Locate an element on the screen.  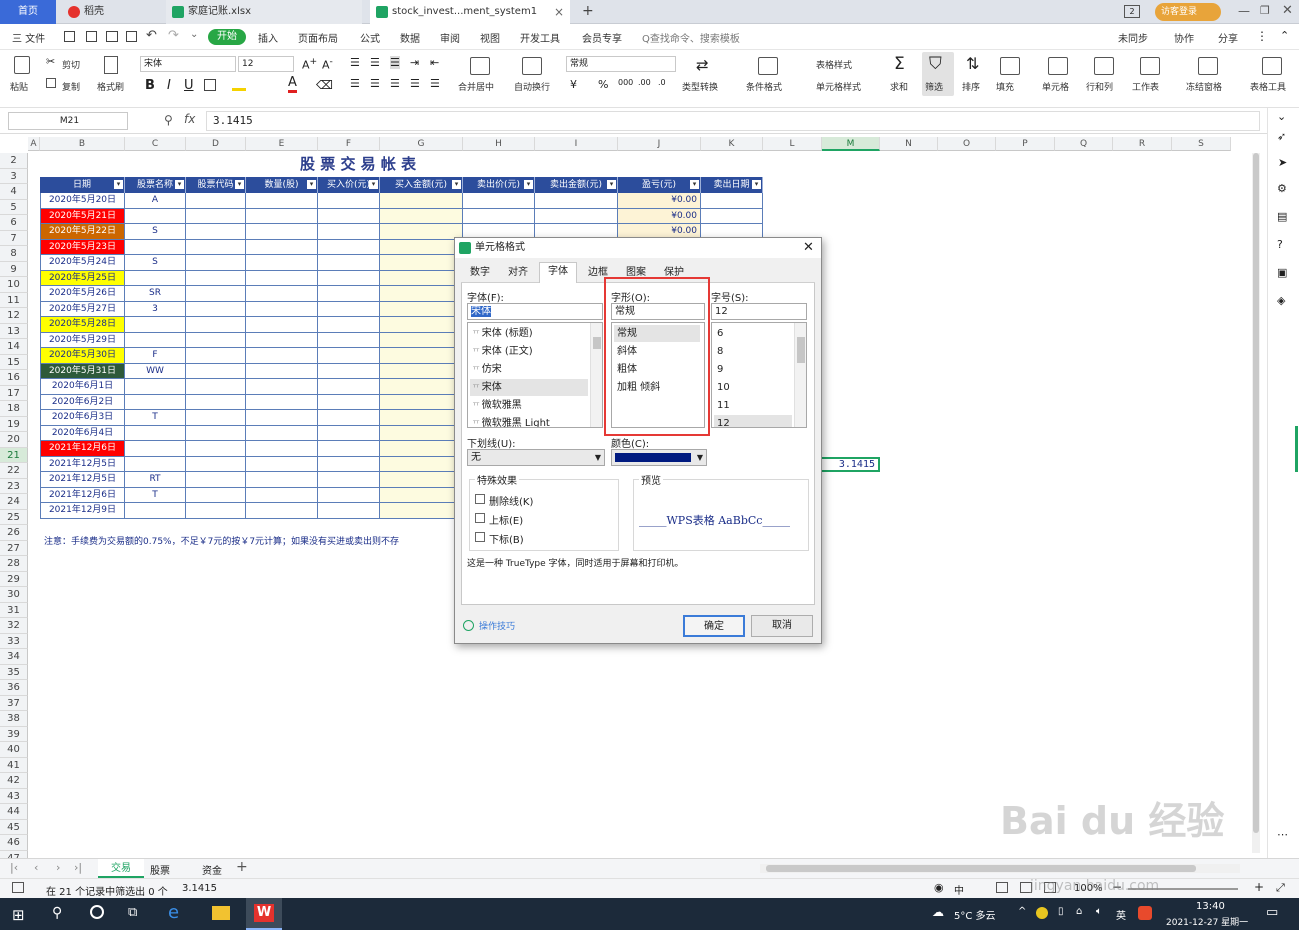
profit-cell: ¥0.00 is located at coordinates (659, 216).